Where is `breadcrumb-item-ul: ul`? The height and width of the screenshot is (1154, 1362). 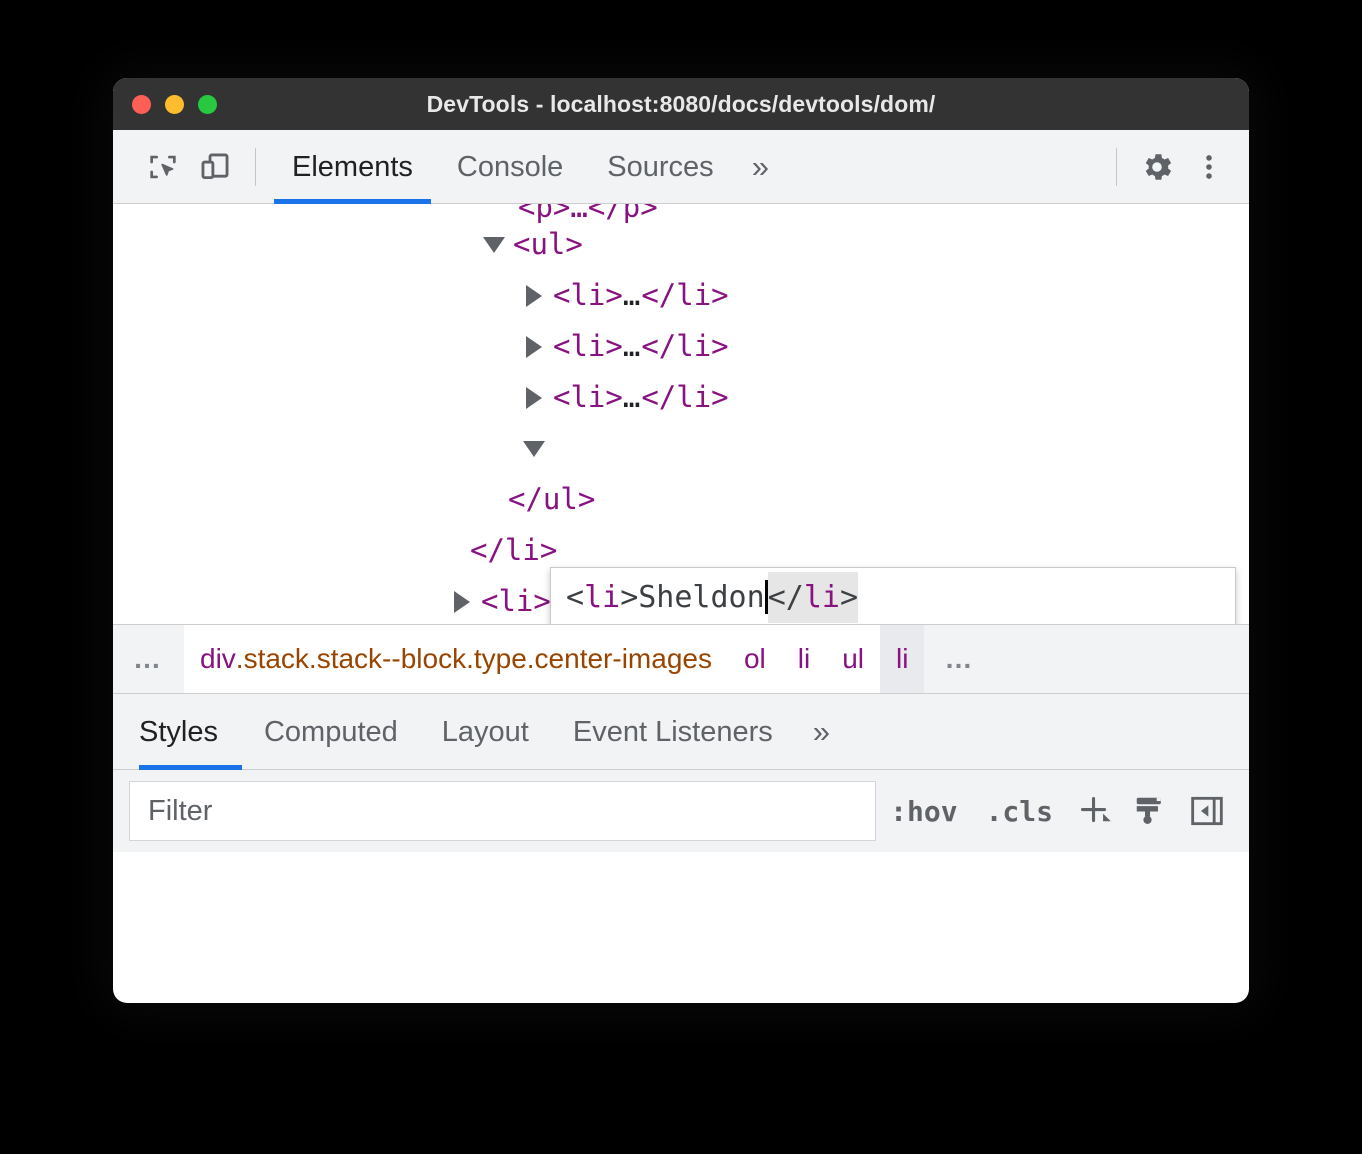
breadcrumb-item-ul: ul is located at coordinates (853, 659).